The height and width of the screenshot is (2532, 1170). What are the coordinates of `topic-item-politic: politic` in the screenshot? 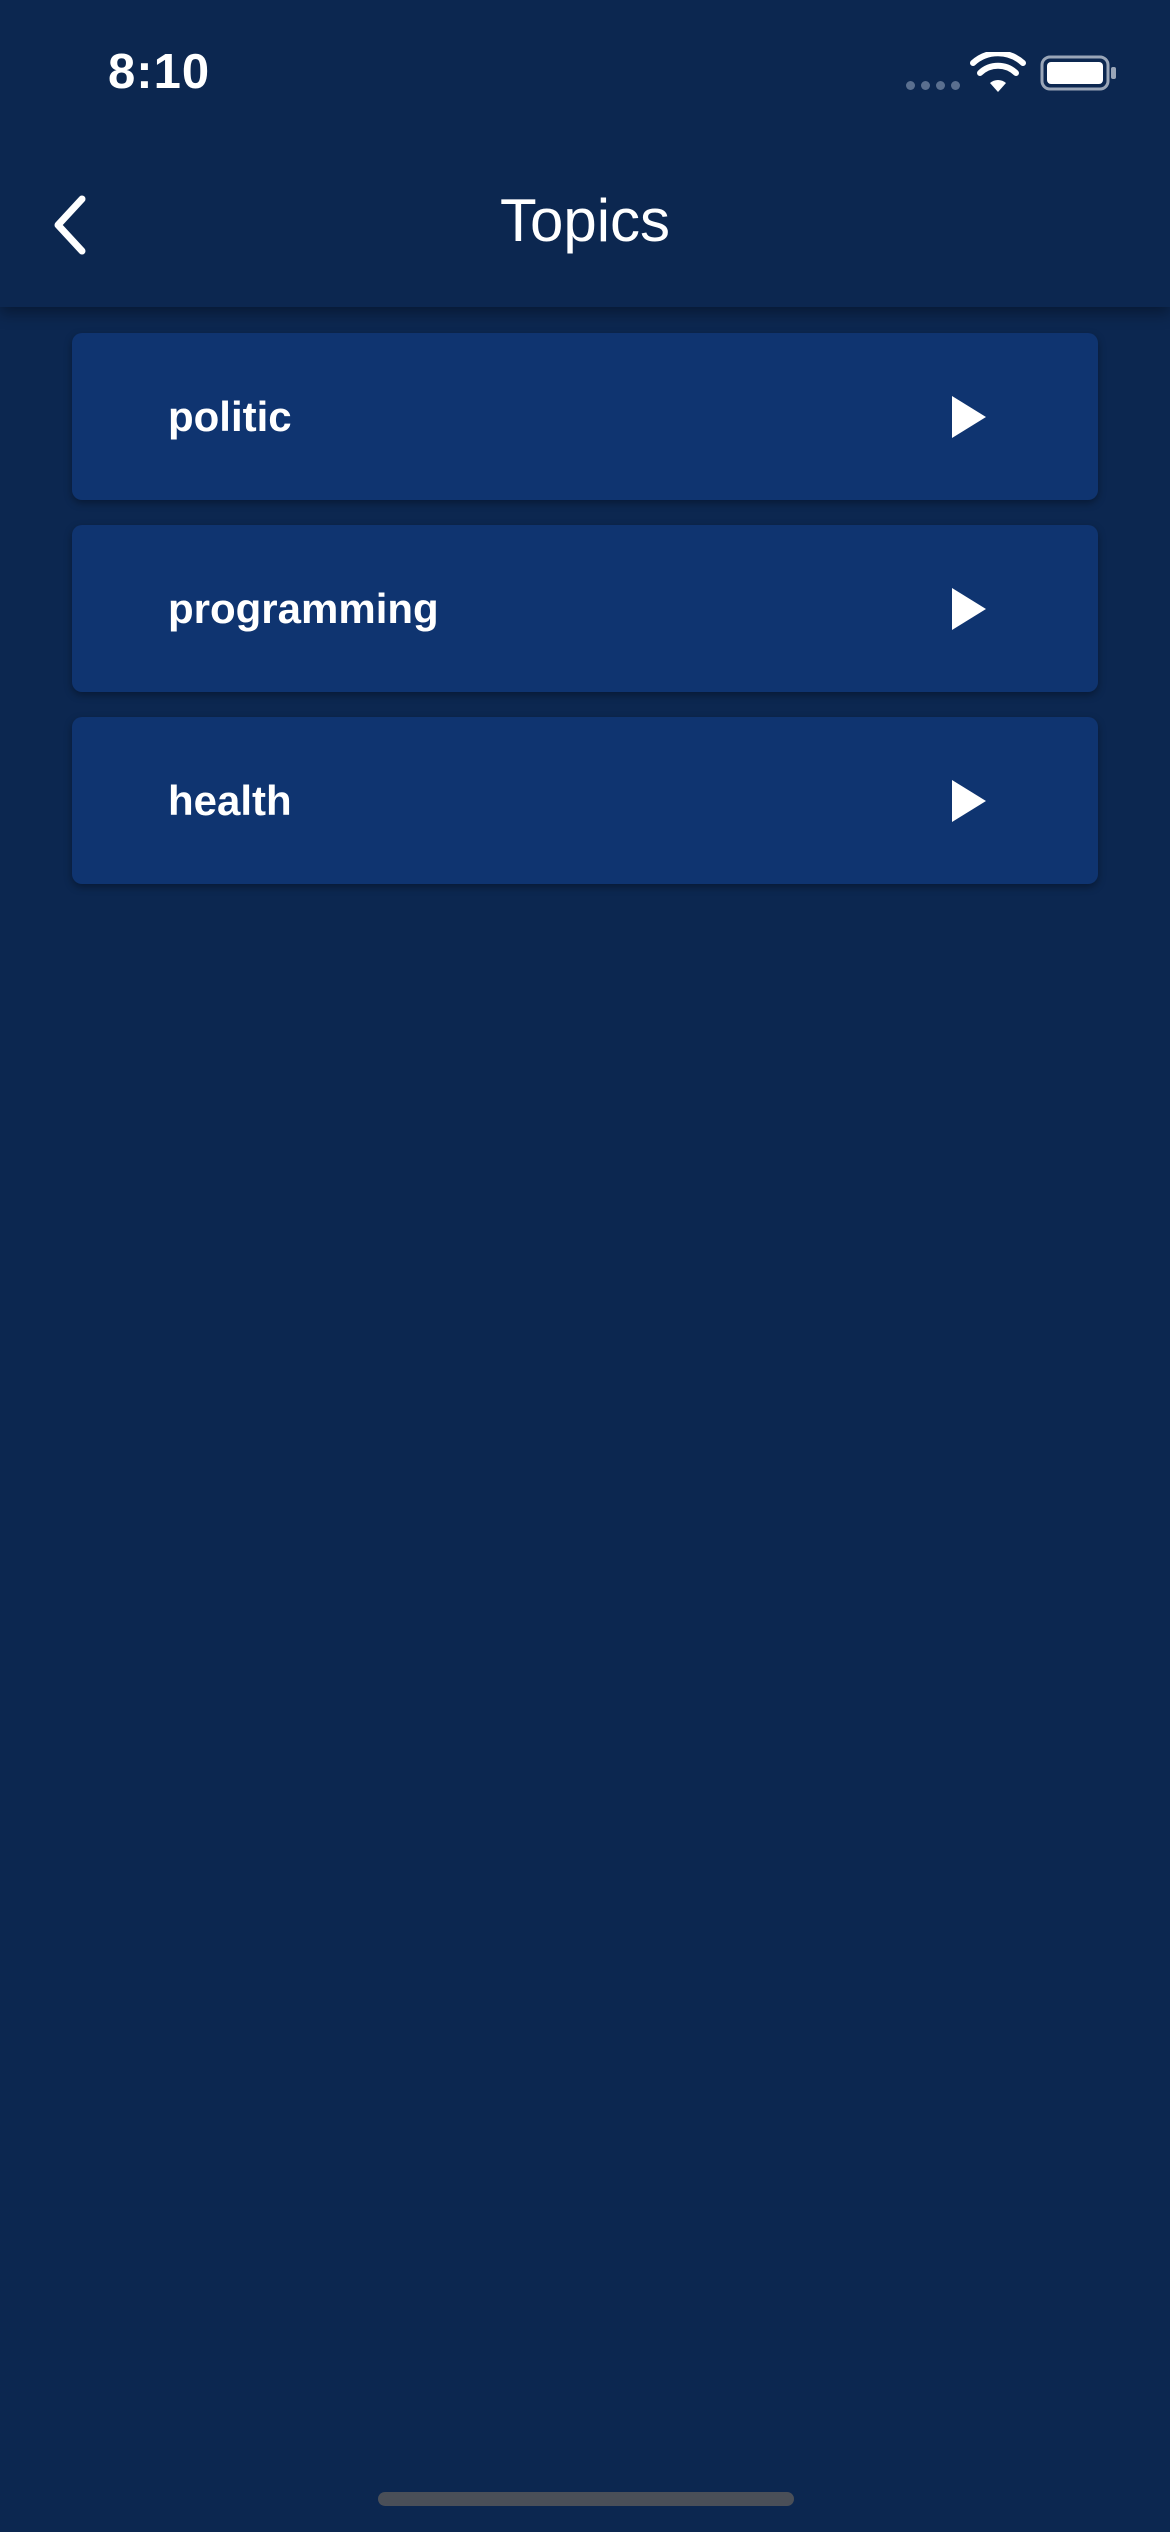 It's located at (585, 416).